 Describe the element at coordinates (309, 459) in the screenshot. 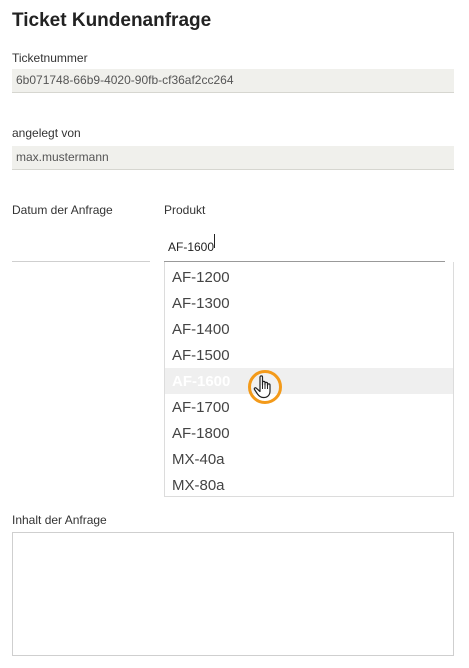

I see `dropdown-option: MX-40a` at that location.